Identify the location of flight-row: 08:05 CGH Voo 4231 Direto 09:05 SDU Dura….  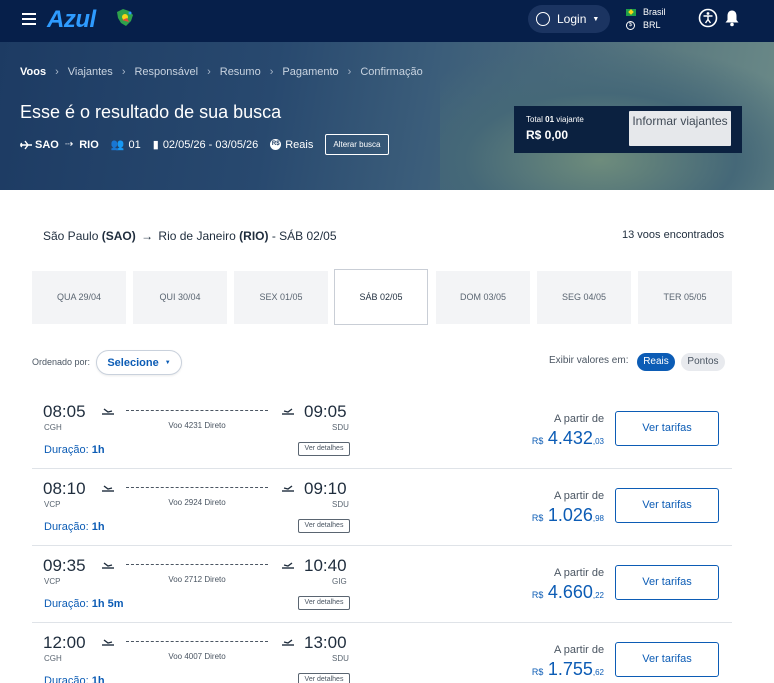
(382, 430).